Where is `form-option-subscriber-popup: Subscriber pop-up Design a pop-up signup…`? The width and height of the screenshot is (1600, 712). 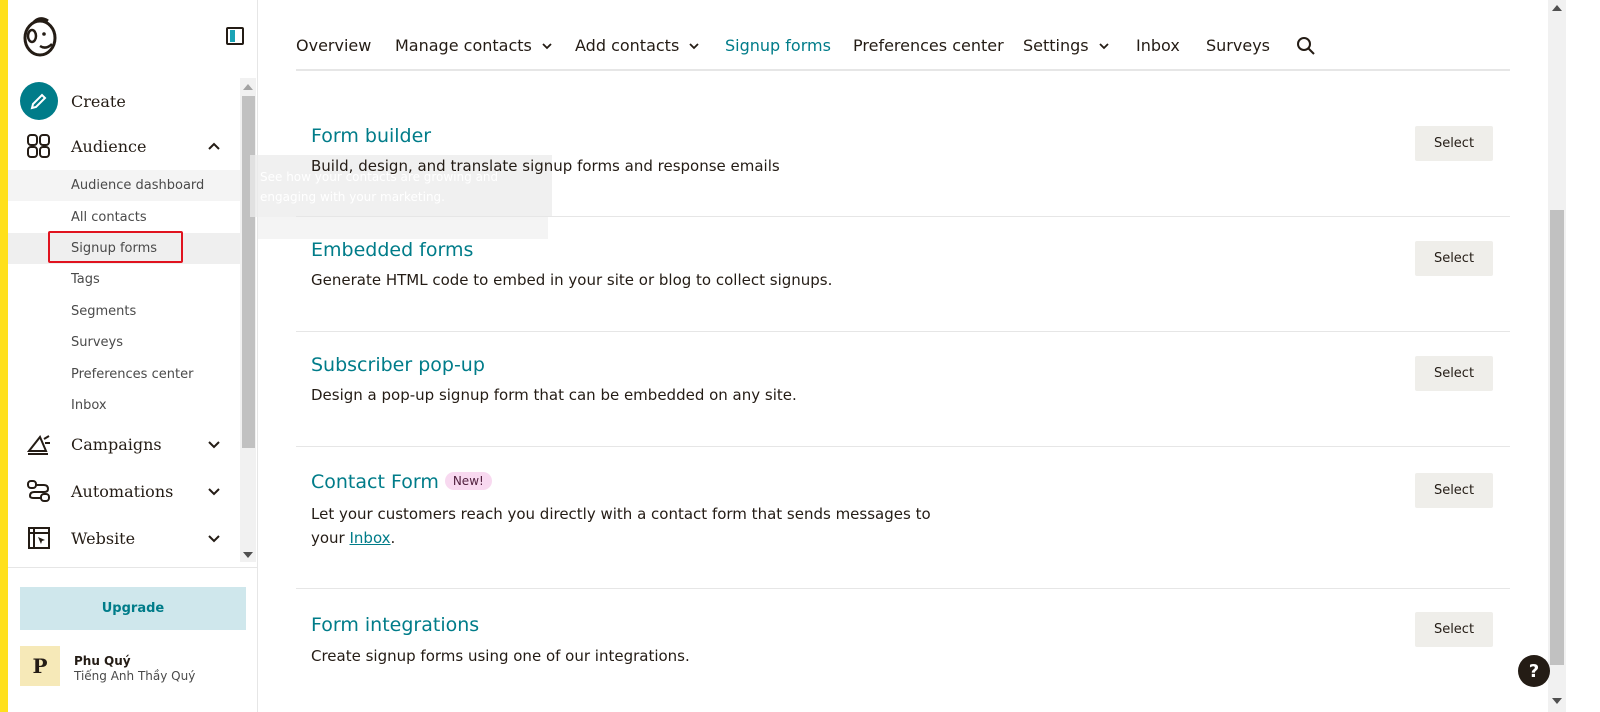 form-option-subscriber-popup: Subscriber pop-up Design a pop-up signup… is located at coordinates (903, 389).